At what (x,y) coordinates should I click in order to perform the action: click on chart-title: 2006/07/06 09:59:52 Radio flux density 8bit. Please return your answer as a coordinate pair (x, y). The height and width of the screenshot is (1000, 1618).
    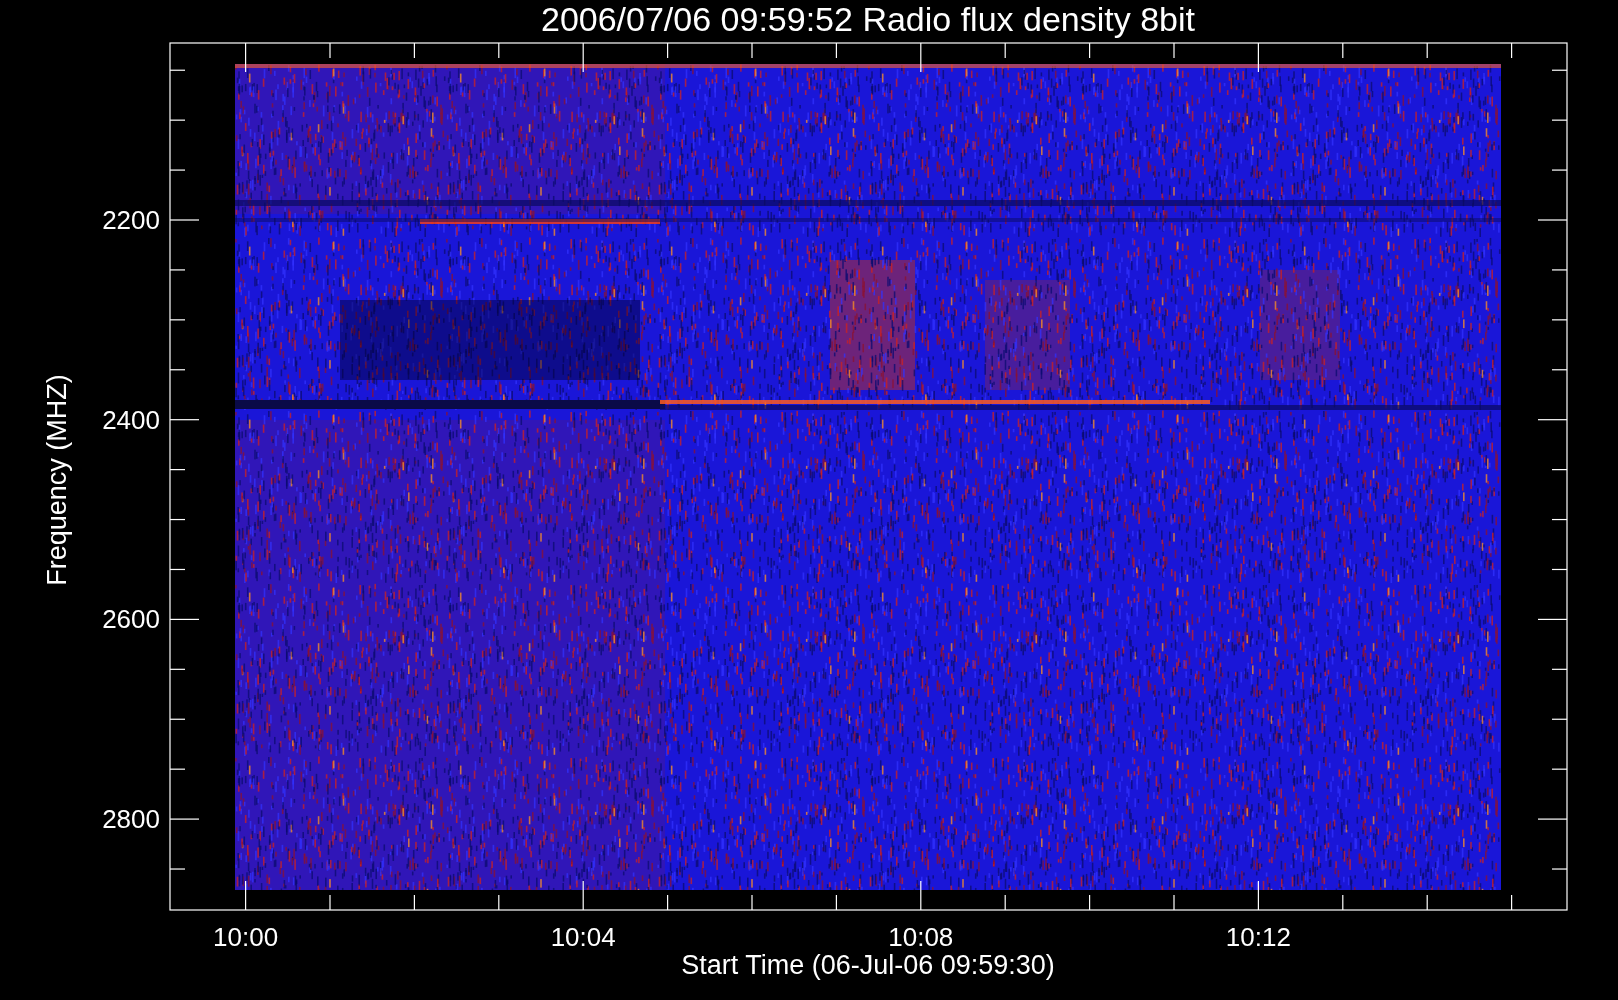
    Looking at the image, I should click on (868, 19).